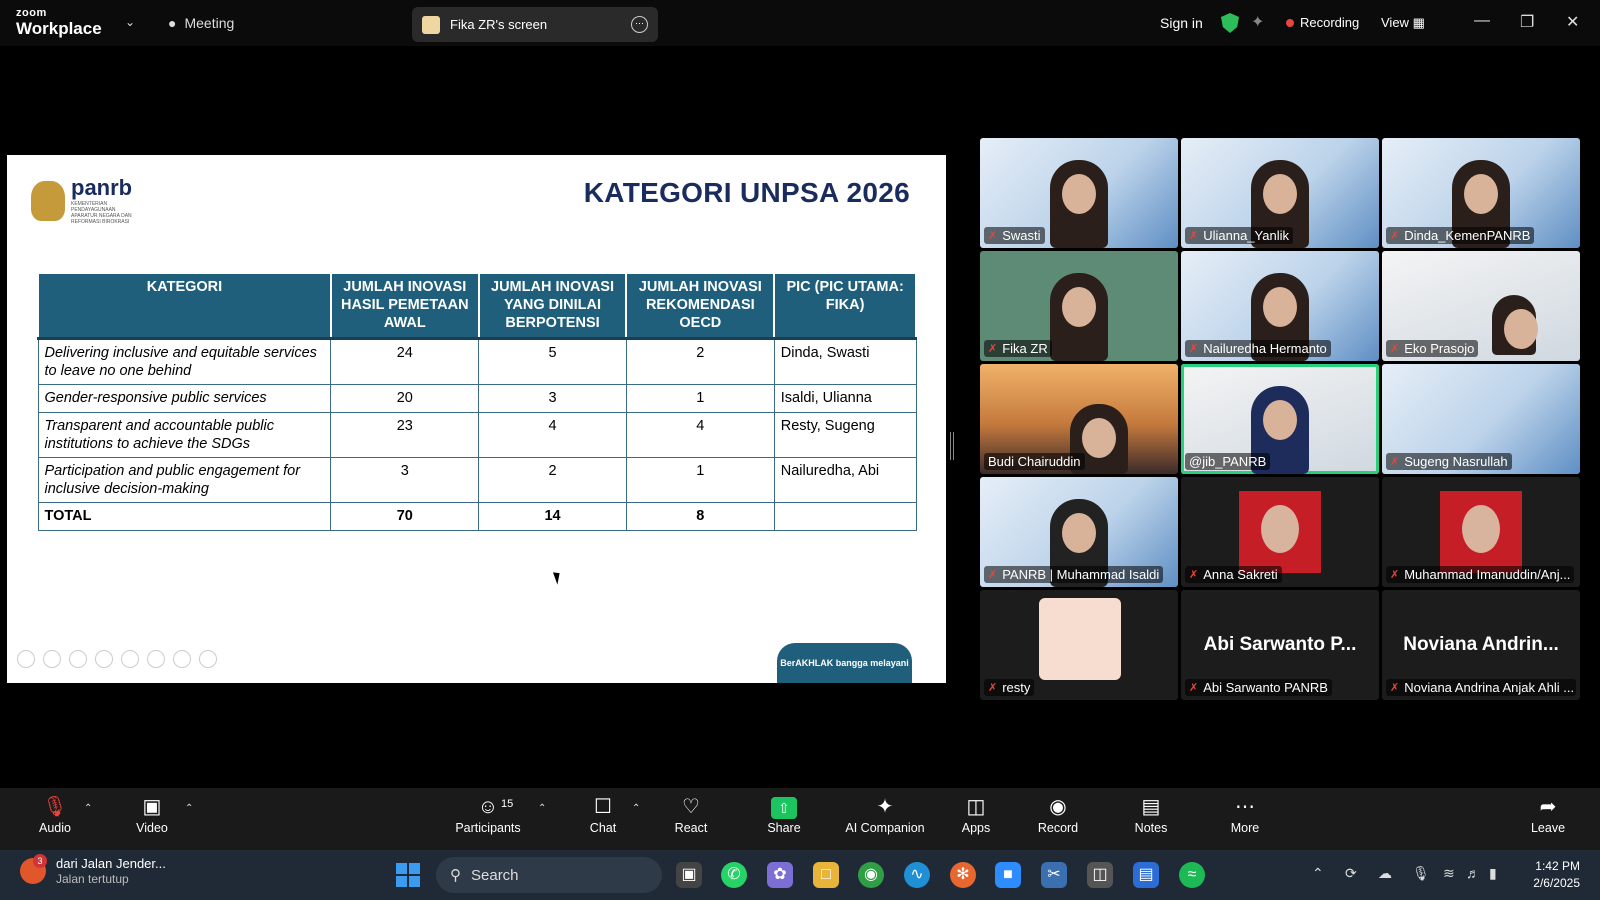  What do you see at coordinates (885, 814) in the screenshot?
I see `ai-companion-button: ✦ AI Companion` at bounding box center [885, 814].